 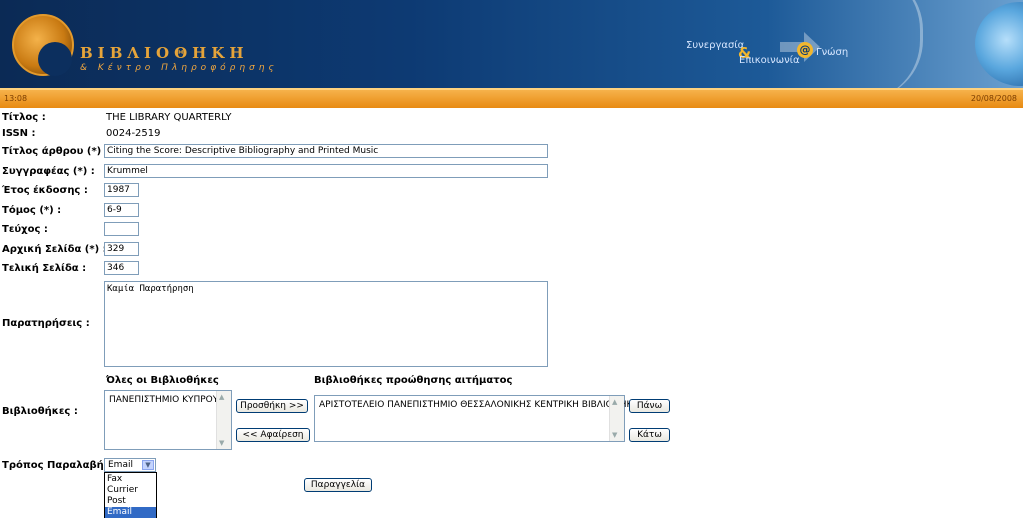 I want to click on slogan-knowledge: Γνώση, so click(x=832, y=52).